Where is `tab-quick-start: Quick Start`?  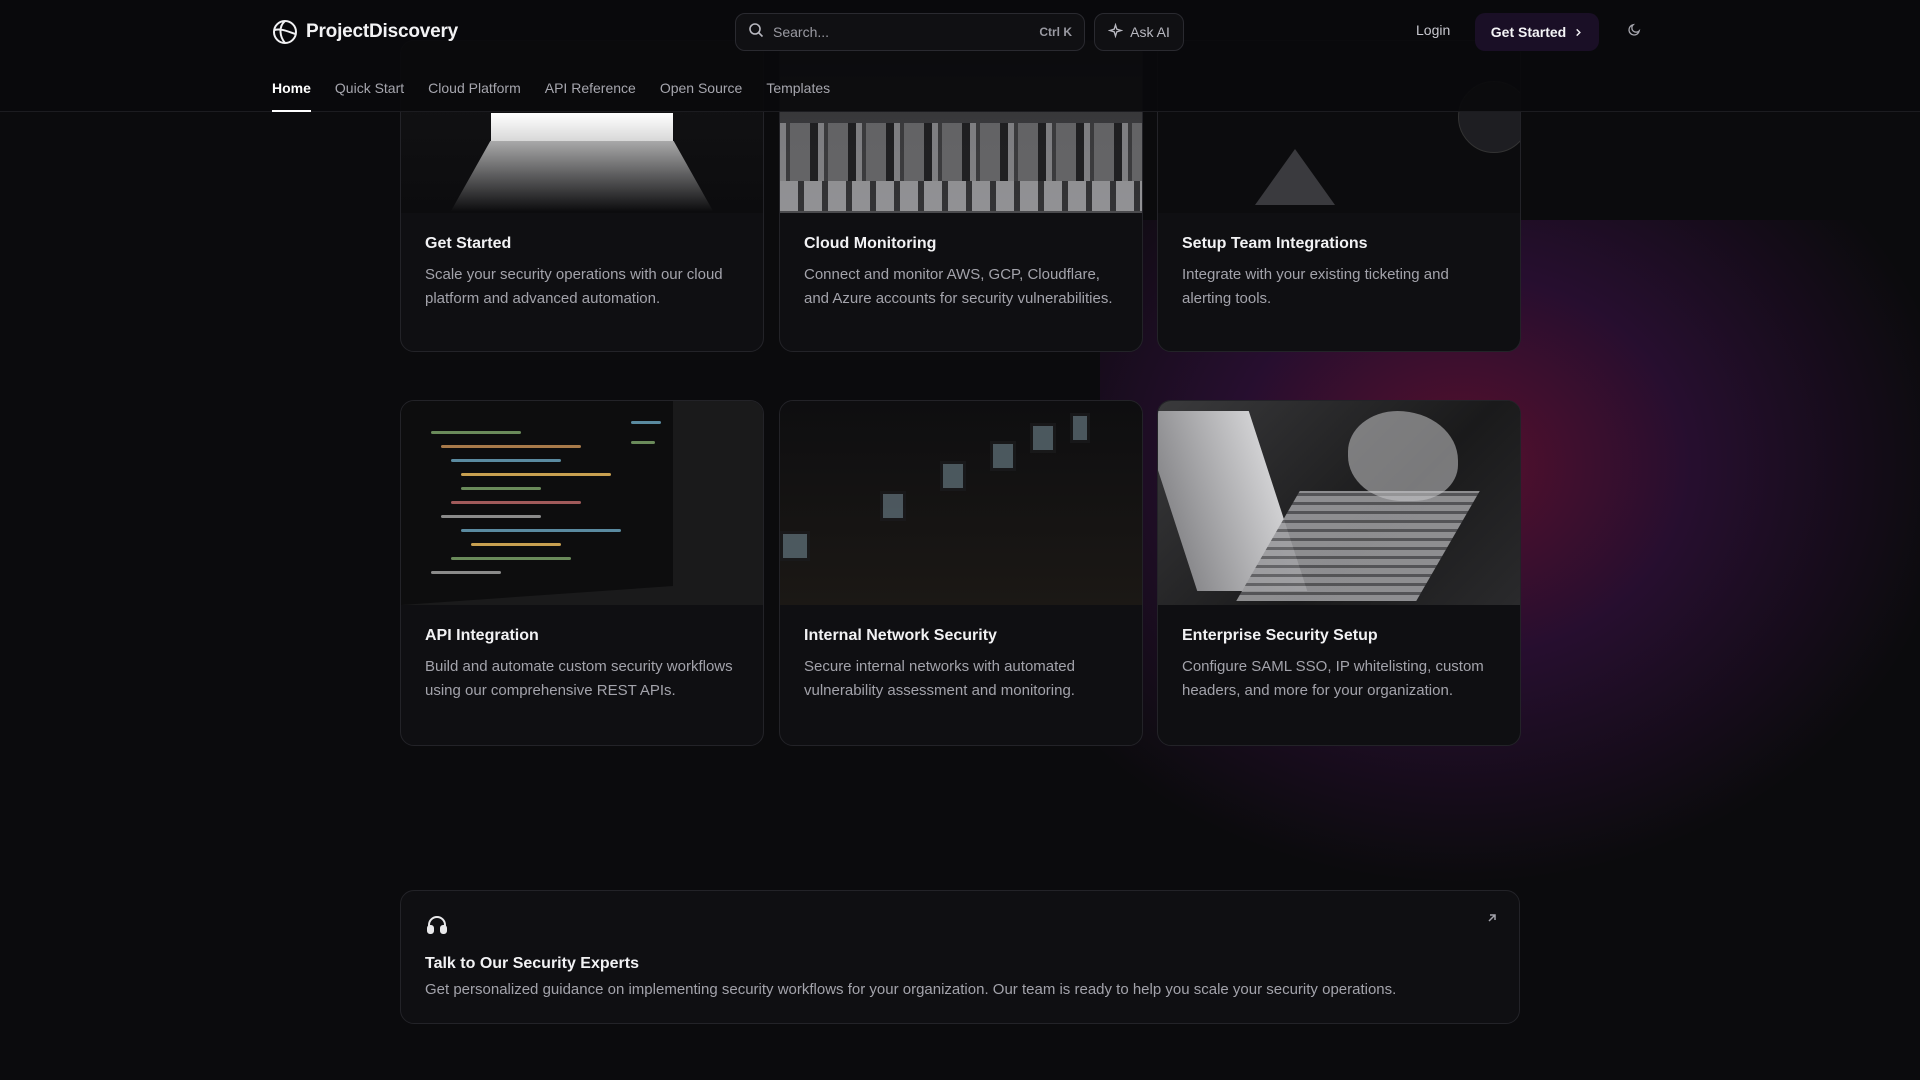
tab-quick-start: Quick Start is located at coordinates (369, 96).